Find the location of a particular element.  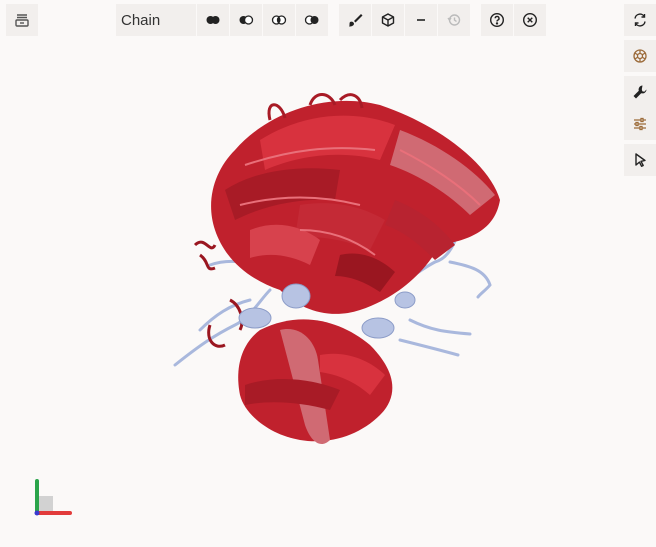

color-brush-button is located at coordinates (355, 20).